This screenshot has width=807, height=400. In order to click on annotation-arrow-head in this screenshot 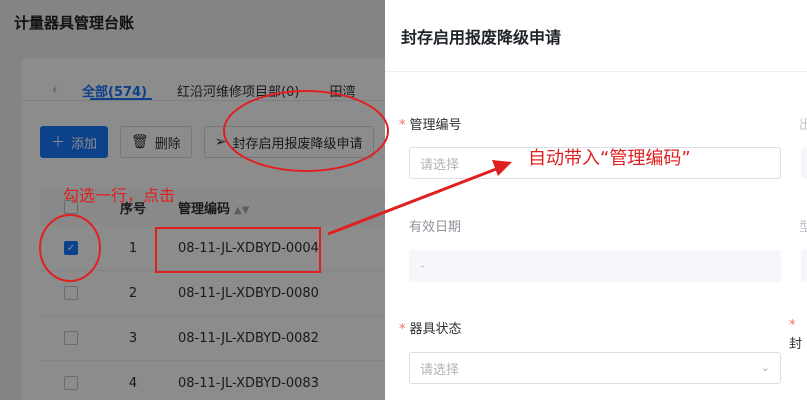, I will do `click(502, 168)`.